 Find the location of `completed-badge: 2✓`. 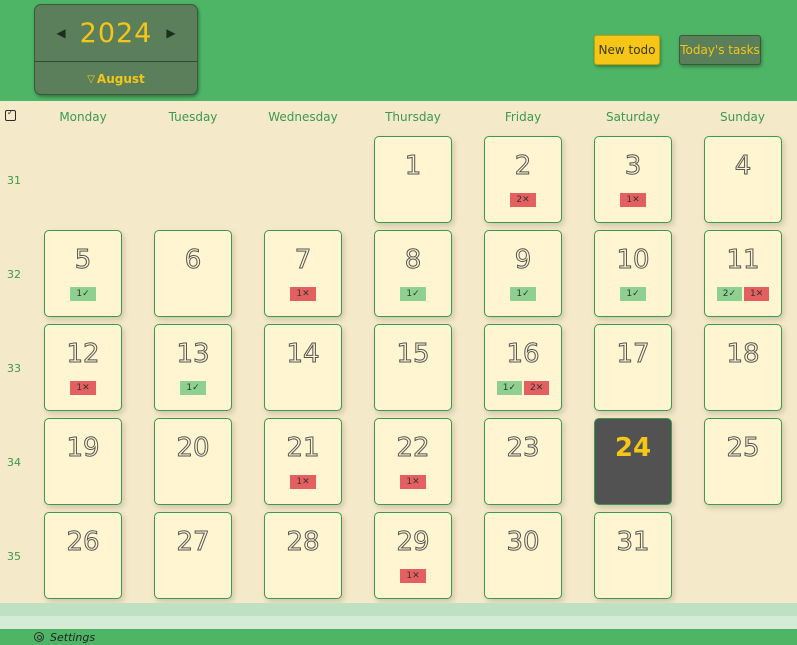

completed-badge: 2✓ is located at coordinates (729, 294).